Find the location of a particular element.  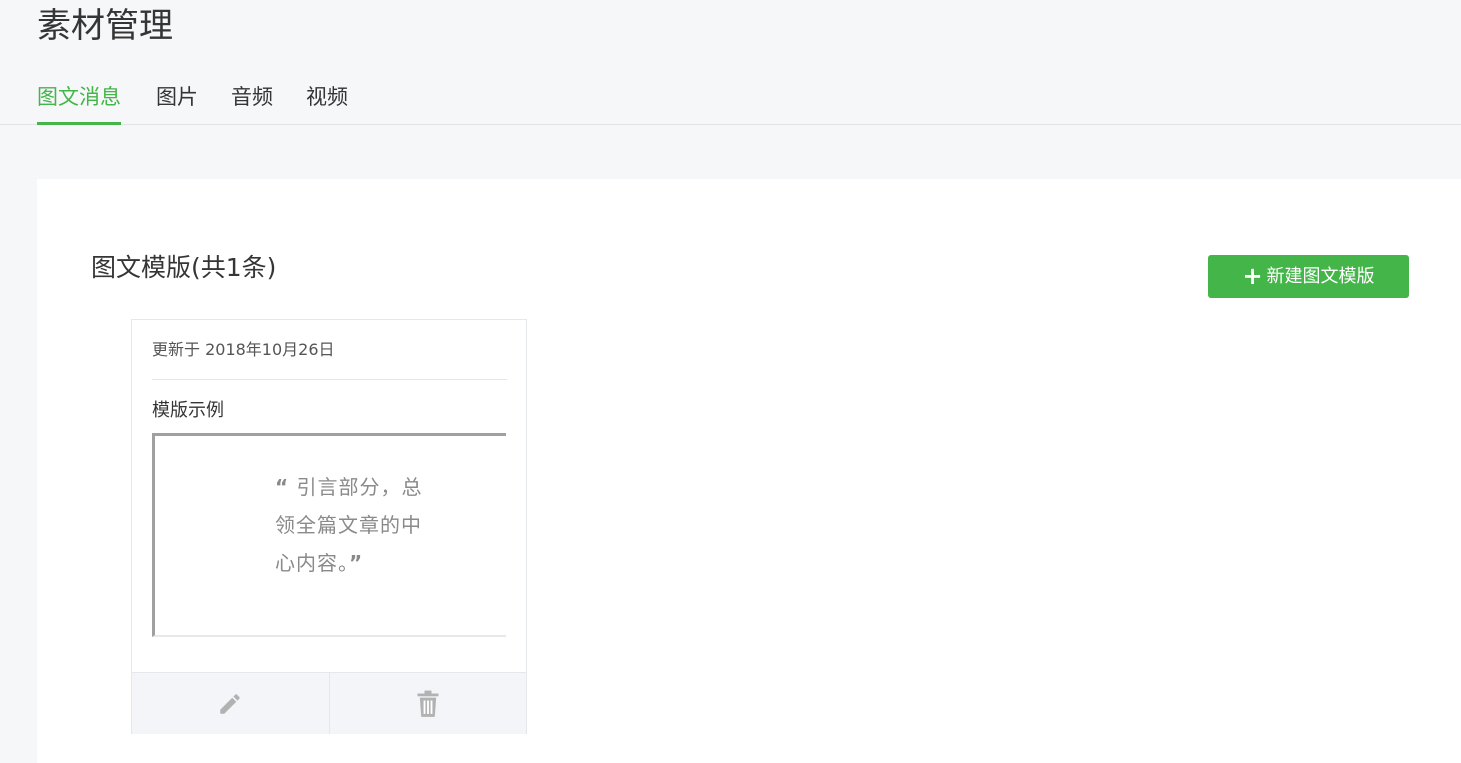

new-template-button: + 新建图文模版 is located at coordinates (1308, 276).